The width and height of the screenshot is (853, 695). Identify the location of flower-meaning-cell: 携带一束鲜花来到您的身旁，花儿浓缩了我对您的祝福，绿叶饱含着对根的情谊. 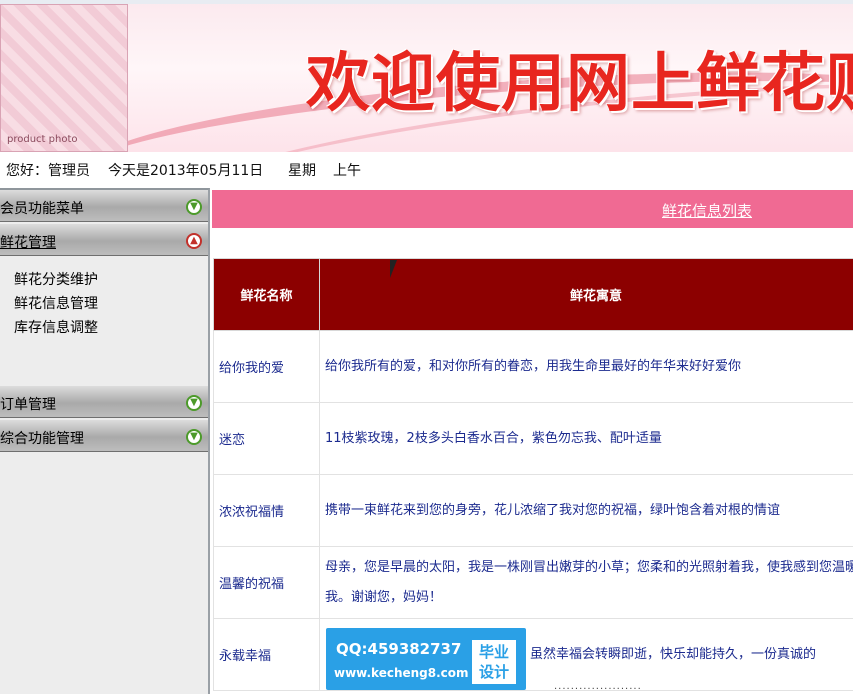
(586, 511).